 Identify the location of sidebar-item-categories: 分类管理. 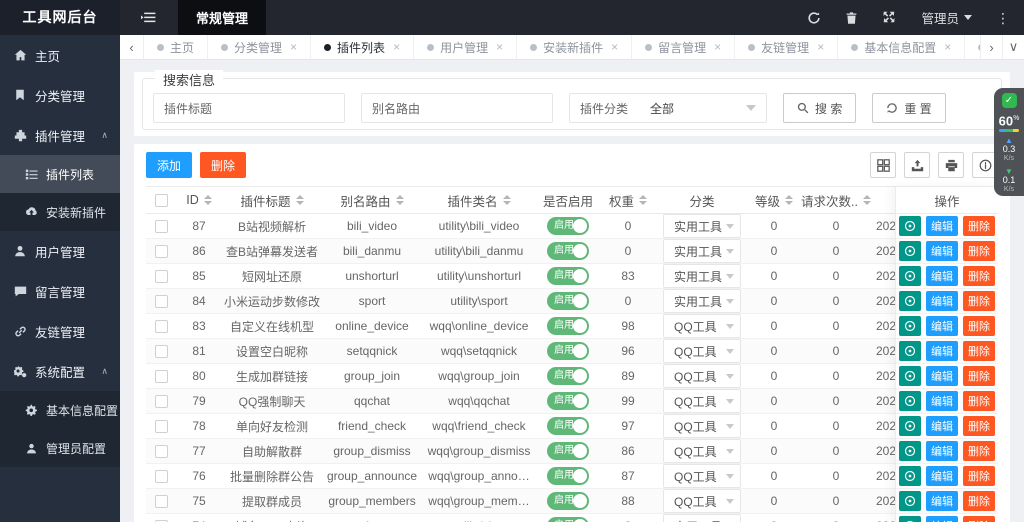
(60, 95).